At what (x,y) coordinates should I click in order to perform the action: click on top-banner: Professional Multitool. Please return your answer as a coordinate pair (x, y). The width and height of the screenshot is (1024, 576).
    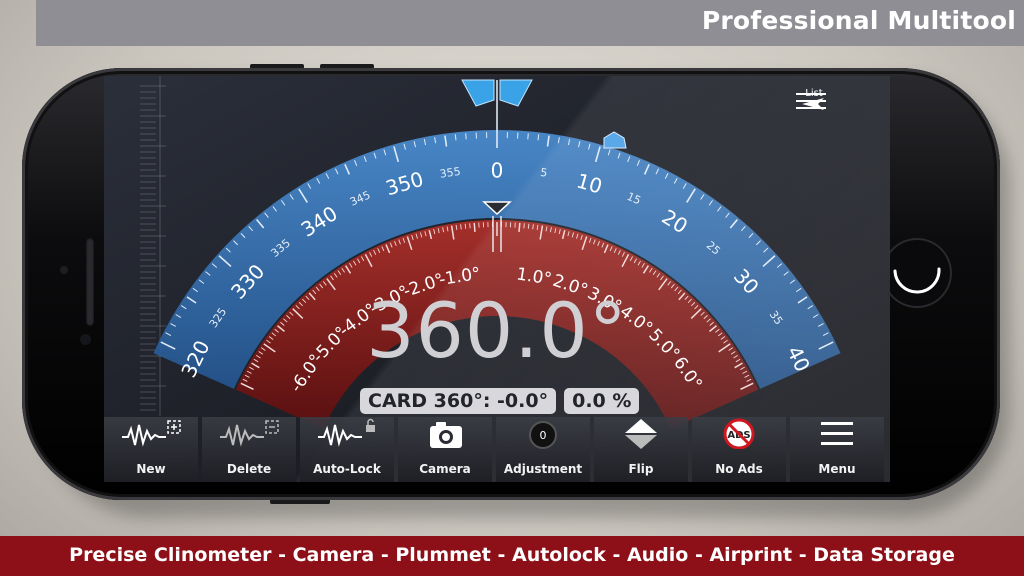
    Looking at the image, I should click on (530, 23).